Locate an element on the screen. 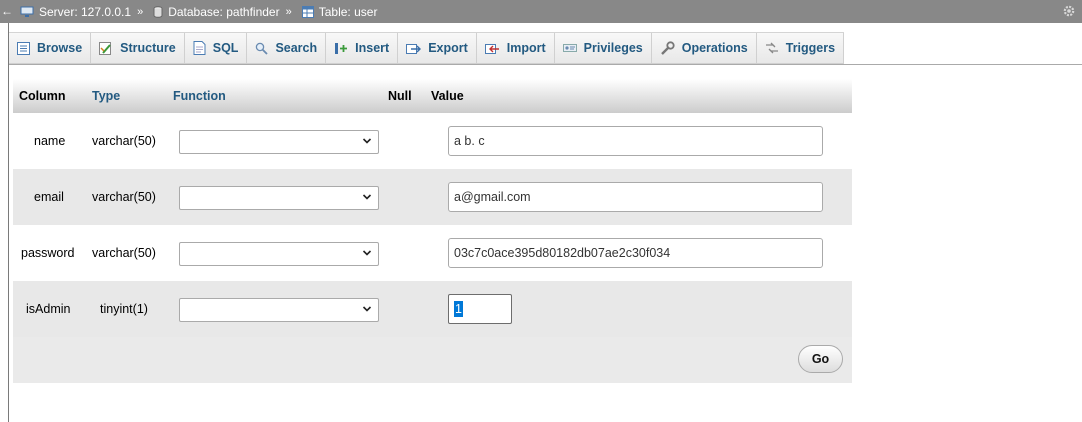 Image resolution: width=1082 pixels, height=422 pixels. browse-icon is located at coordinates (23, 48).